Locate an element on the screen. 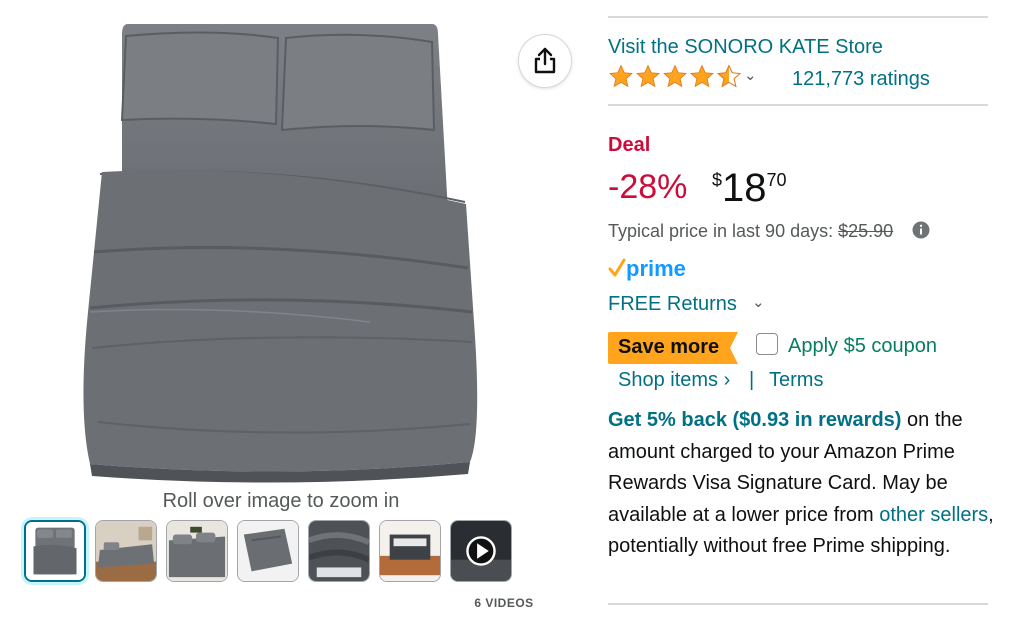 Image resolution: width=1024 pixels, height=630 pixels. save-more-text: Save more is located at coordinates (669, 347).